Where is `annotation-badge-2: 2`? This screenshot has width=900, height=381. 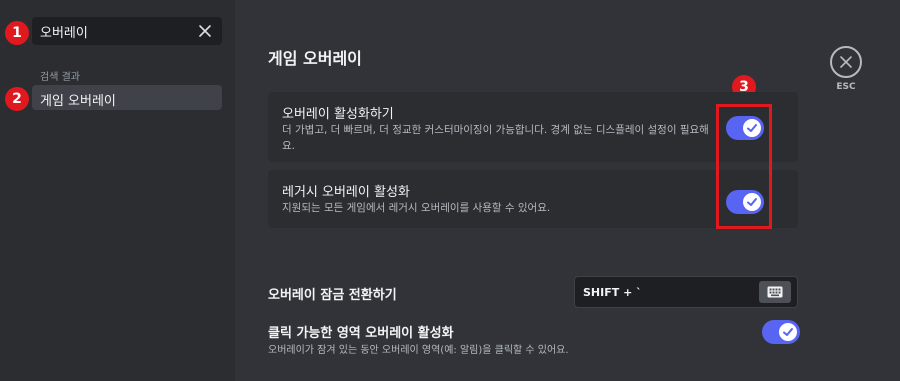 annotation-badge-2: 2 is located at coordinates (17, 99).